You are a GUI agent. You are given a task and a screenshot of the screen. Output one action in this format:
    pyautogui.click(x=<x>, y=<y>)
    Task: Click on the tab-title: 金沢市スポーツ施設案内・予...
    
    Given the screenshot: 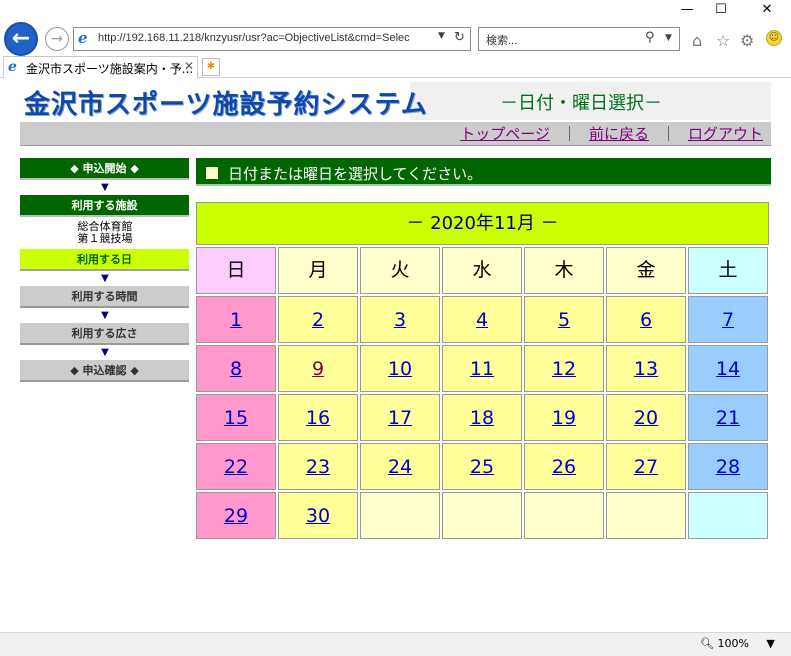 What is the action you would take?
    pyautogui.click(x=109, y=68)
    